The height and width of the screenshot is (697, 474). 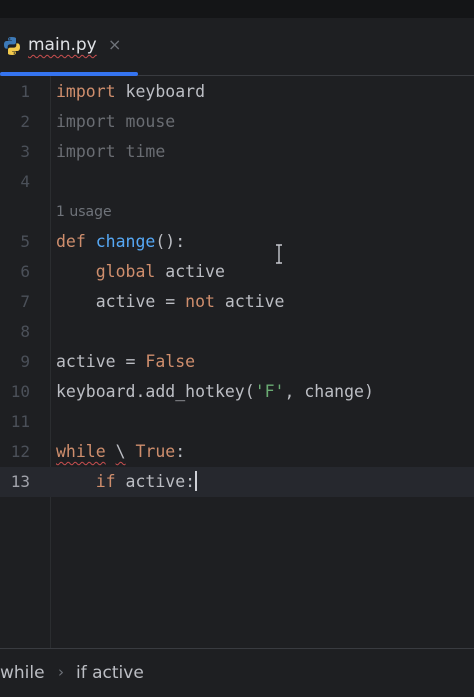 What do you see at coordinates (114, 44) in the screenshot?
I see `close-icon: ×` at bounding box center [114, 44].